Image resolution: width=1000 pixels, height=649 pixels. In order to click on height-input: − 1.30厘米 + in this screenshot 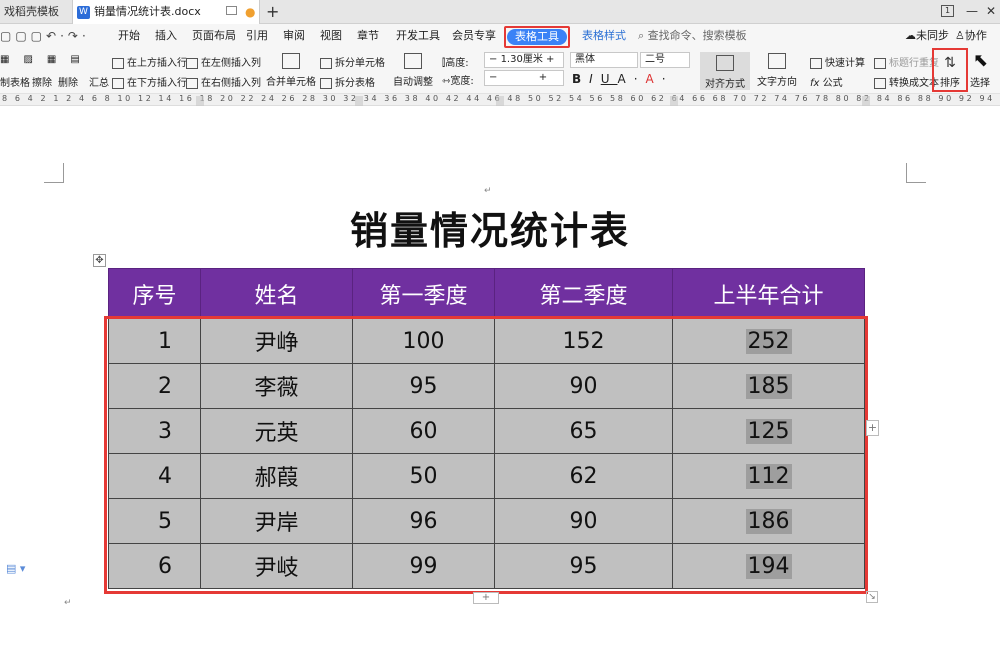, I will do `click(524, 60)`.